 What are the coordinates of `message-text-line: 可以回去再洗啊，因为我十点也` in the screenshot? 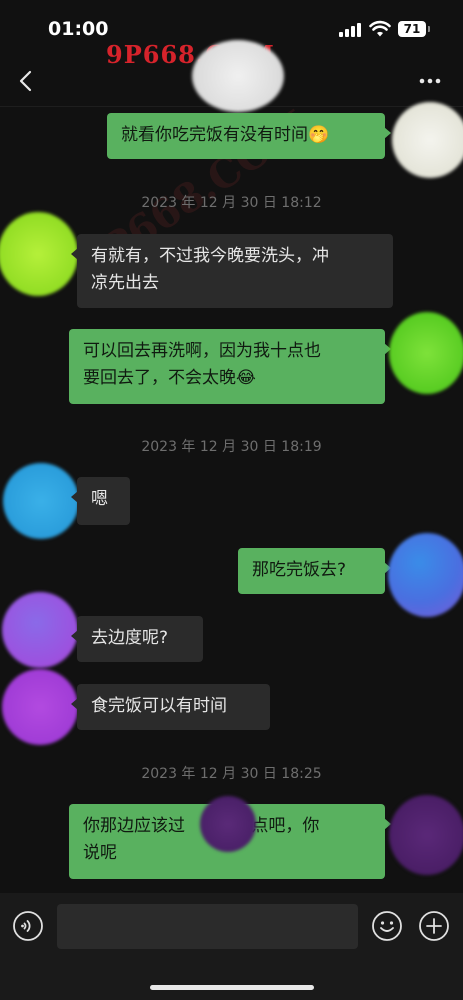 It's located at (202, 351).